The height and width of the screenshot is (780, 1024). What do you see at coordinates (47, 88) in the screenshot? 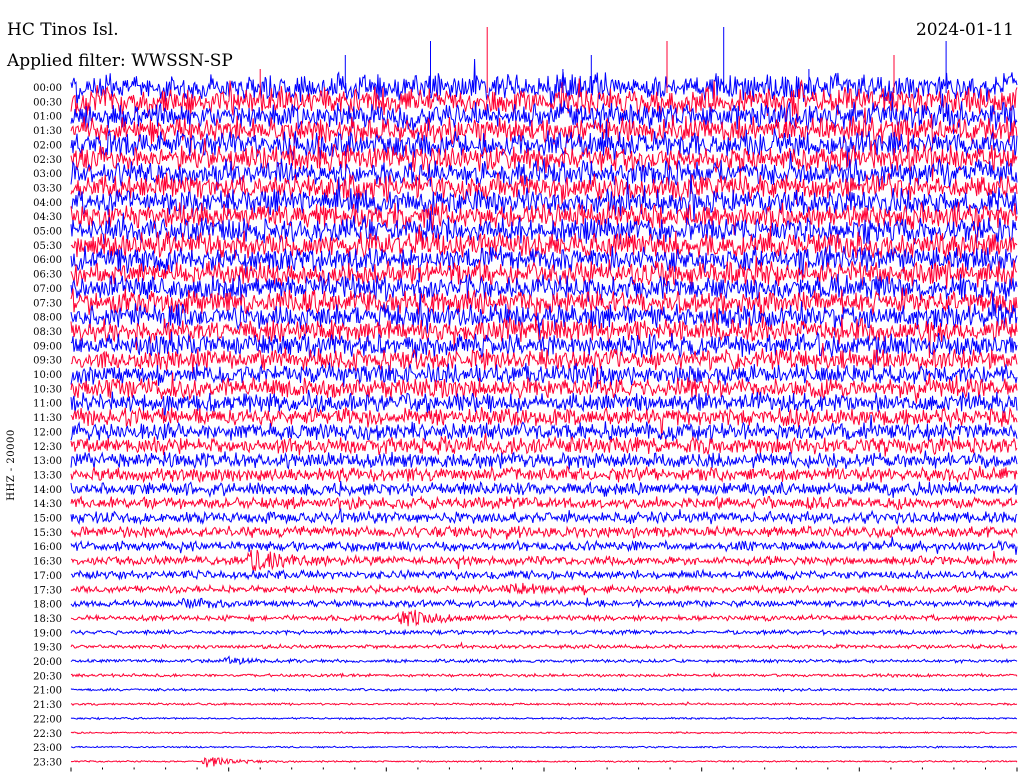
I see `row-label: 00:00` at bounding box center [47, 88].